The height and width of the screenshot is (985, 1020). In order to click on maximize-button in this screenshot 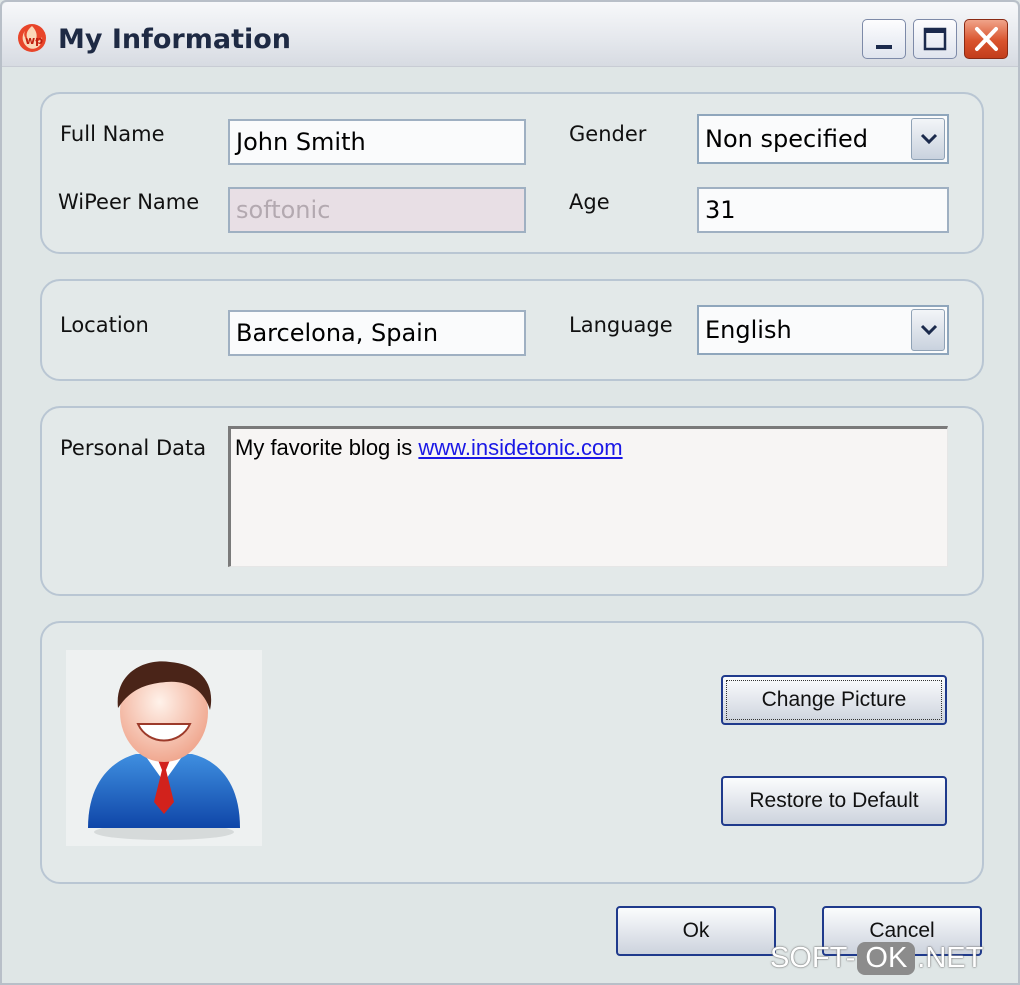, I will do `click(935, 39)`.